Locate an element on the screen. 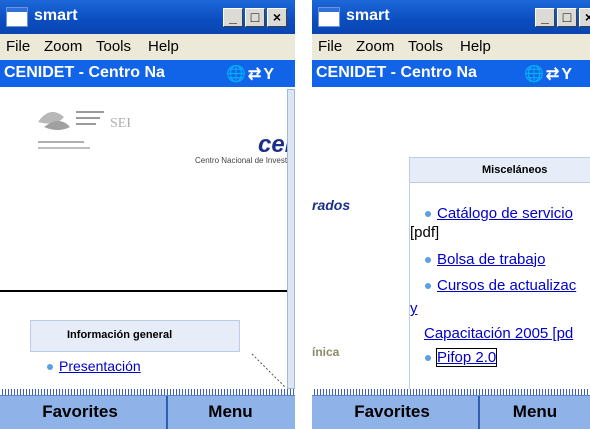 This screenshot has height=429, width=590. divider is located at coordinates (143, 291).